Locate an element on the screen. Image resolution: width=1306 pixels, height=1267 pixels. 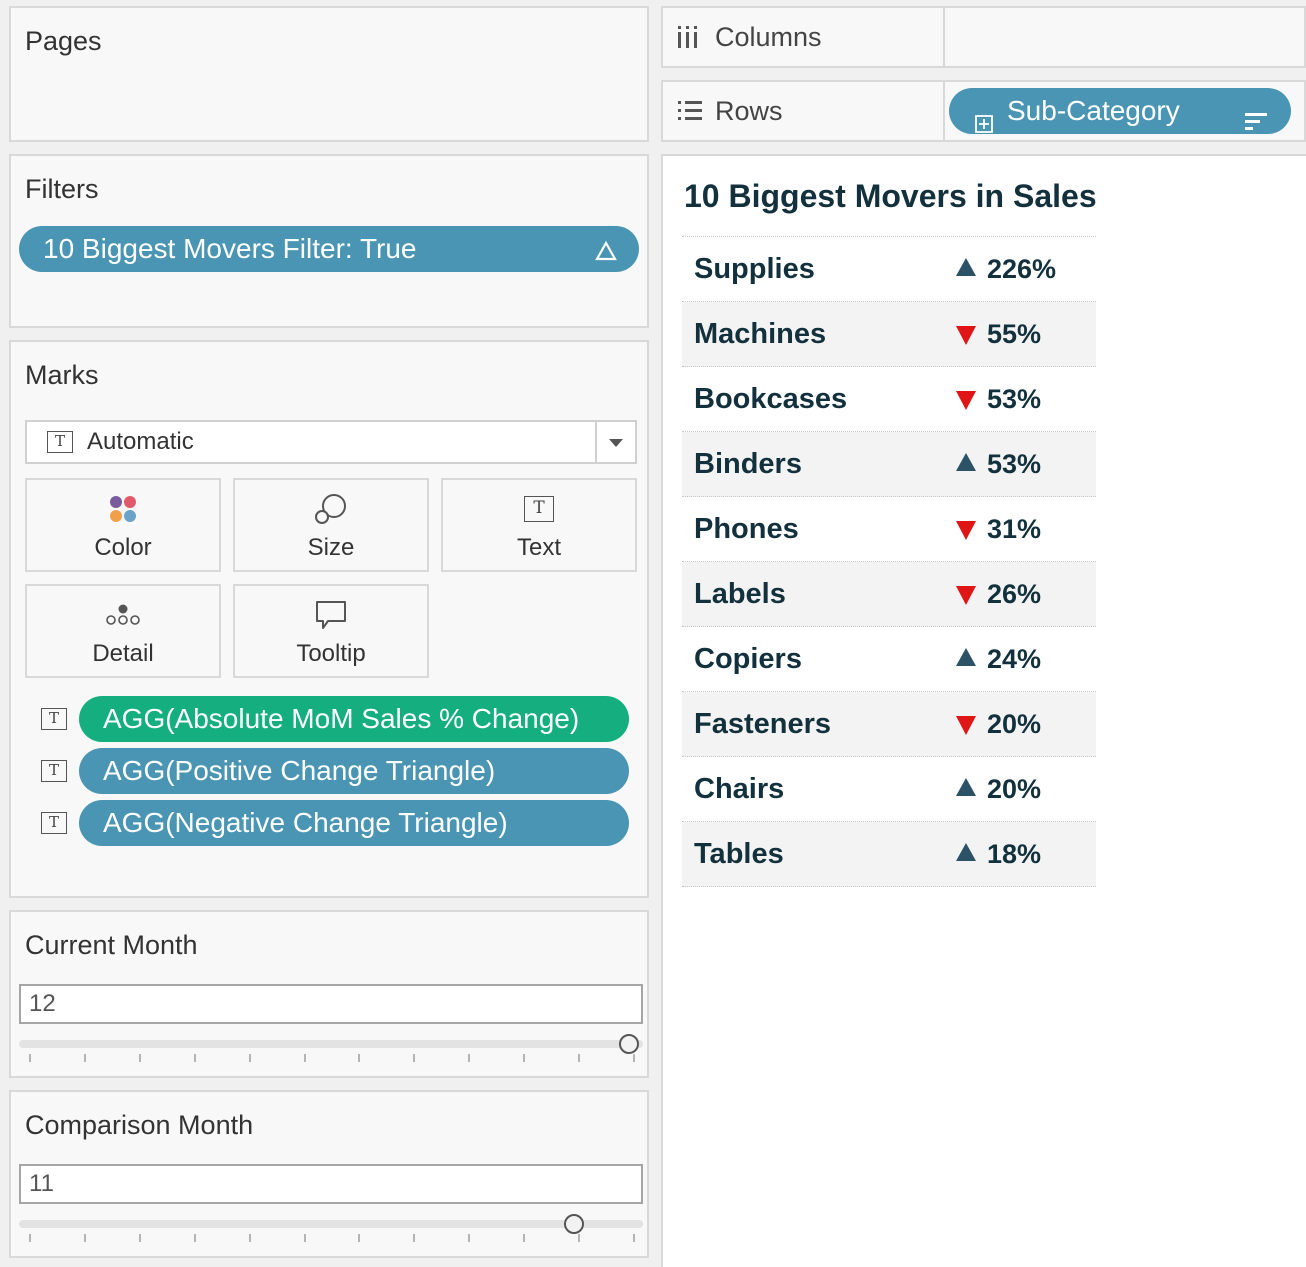
mark-type-label: Automatic is located at coordinates (140, 441).